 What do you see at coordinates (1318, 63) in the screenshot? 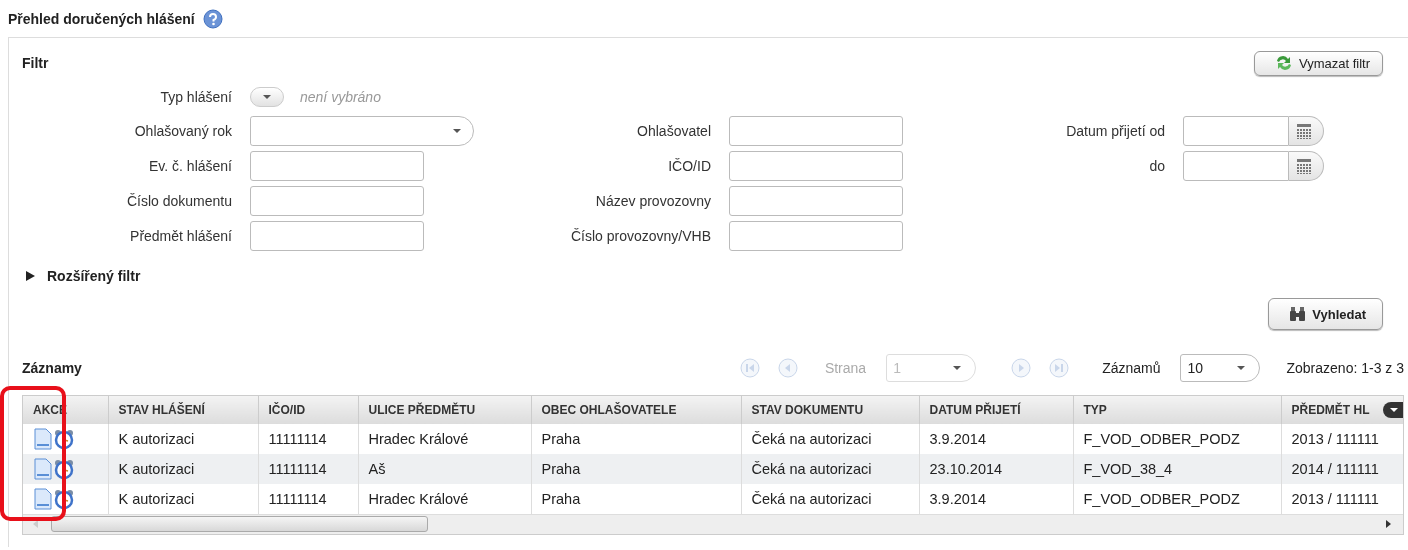
I see `clear-filter-button: Vymazat filtr` at bounding box center [1318, 63].